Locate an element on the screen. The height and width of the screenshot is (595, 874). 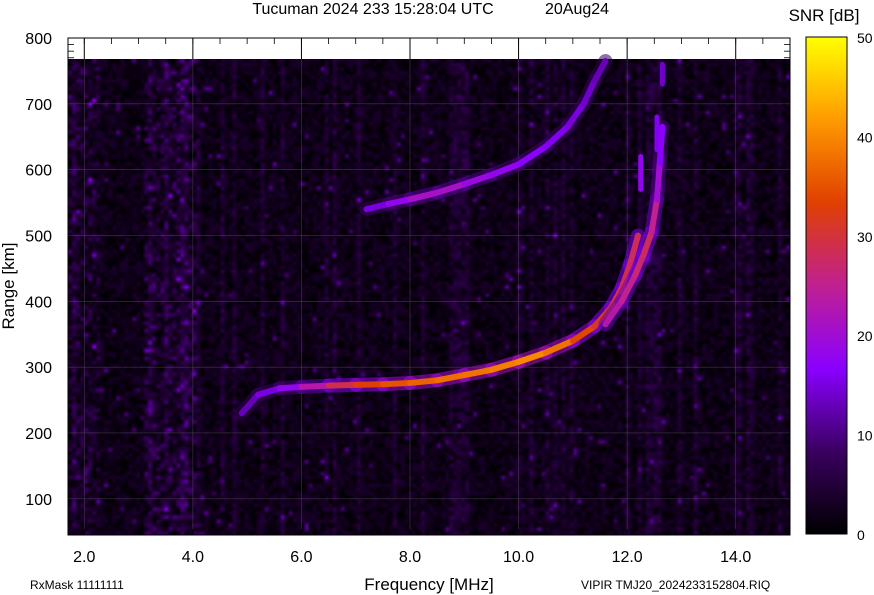
colorbar-tick-label: 10 is located at coordinates (865, 436).